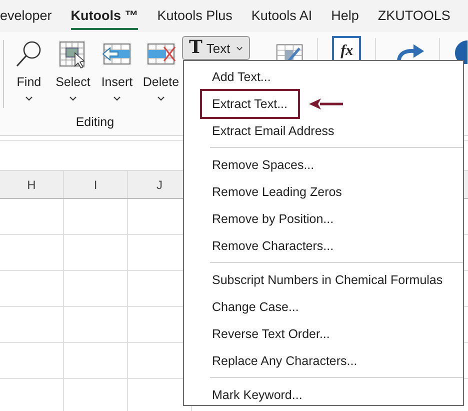 The height and width of the screenshot is (411, 468). I want to click on grid-pencil-icon, so click(290, 52).